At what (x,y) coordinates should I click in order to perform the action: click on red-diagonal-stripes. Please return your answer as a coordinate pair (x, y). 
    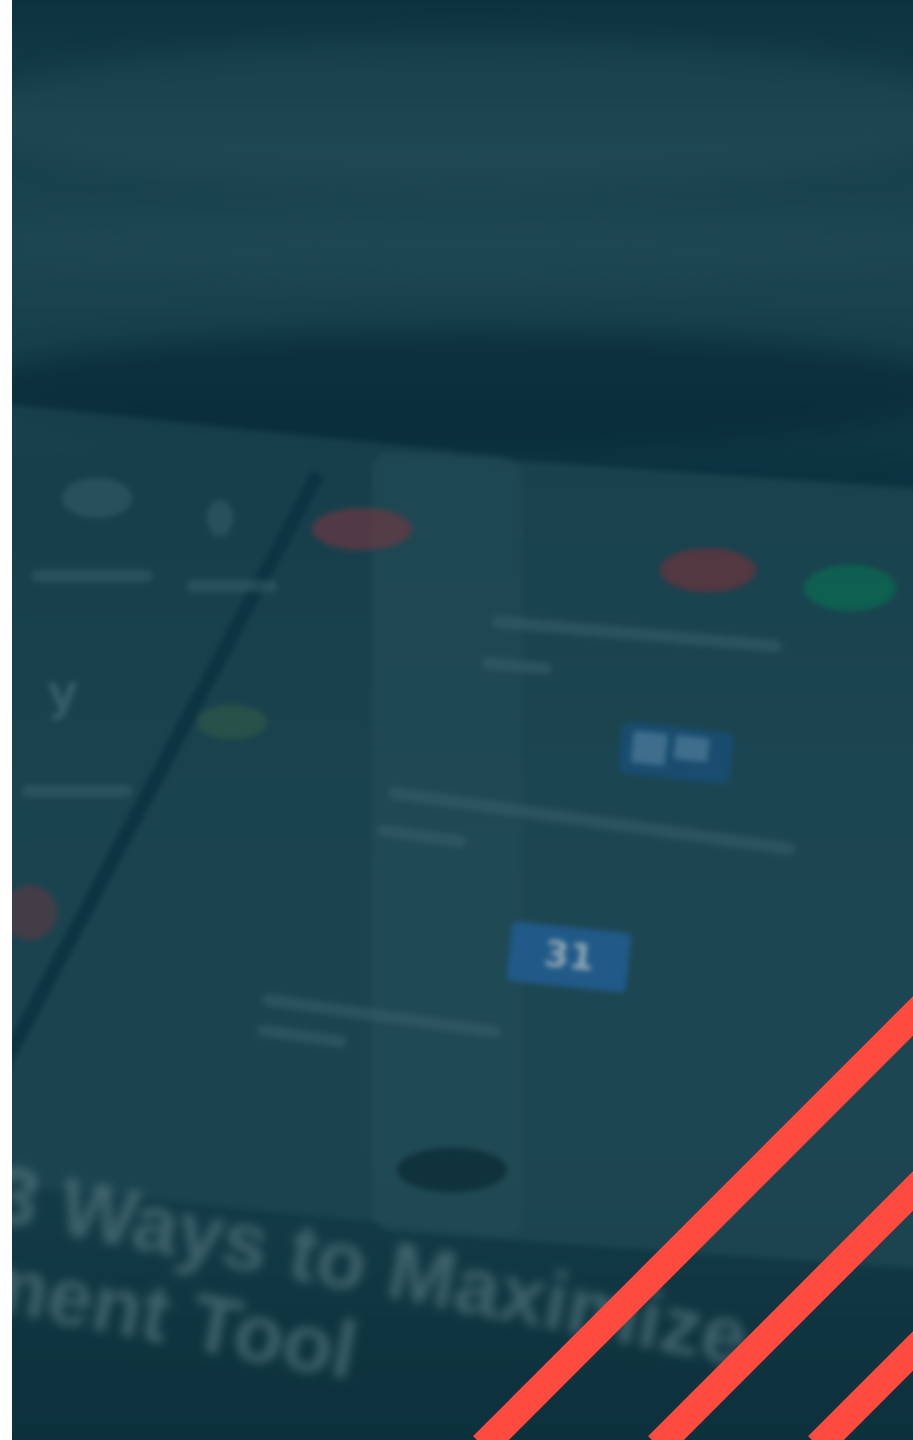
    Looking at the image, I should click on (693, 1218).